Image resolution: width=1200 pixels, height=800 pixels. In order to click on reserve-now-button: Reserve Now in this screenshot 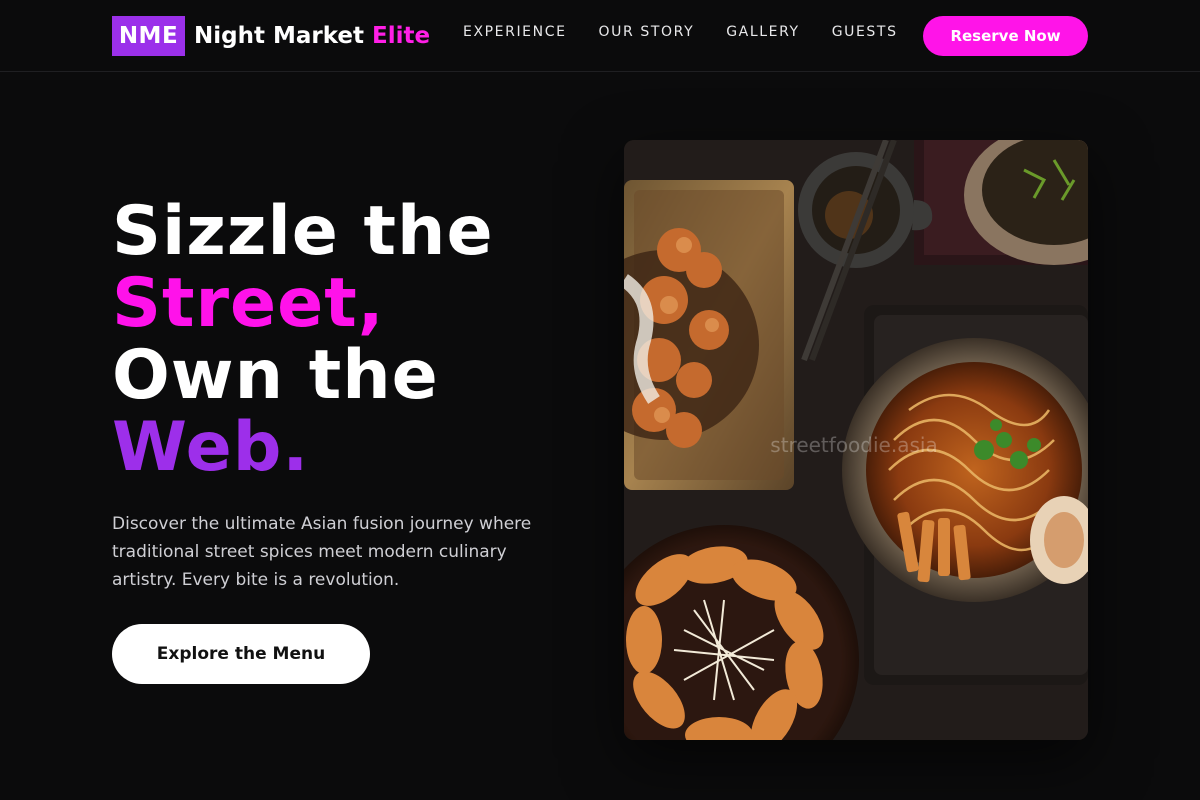, I will do `click(1005, 36)`.